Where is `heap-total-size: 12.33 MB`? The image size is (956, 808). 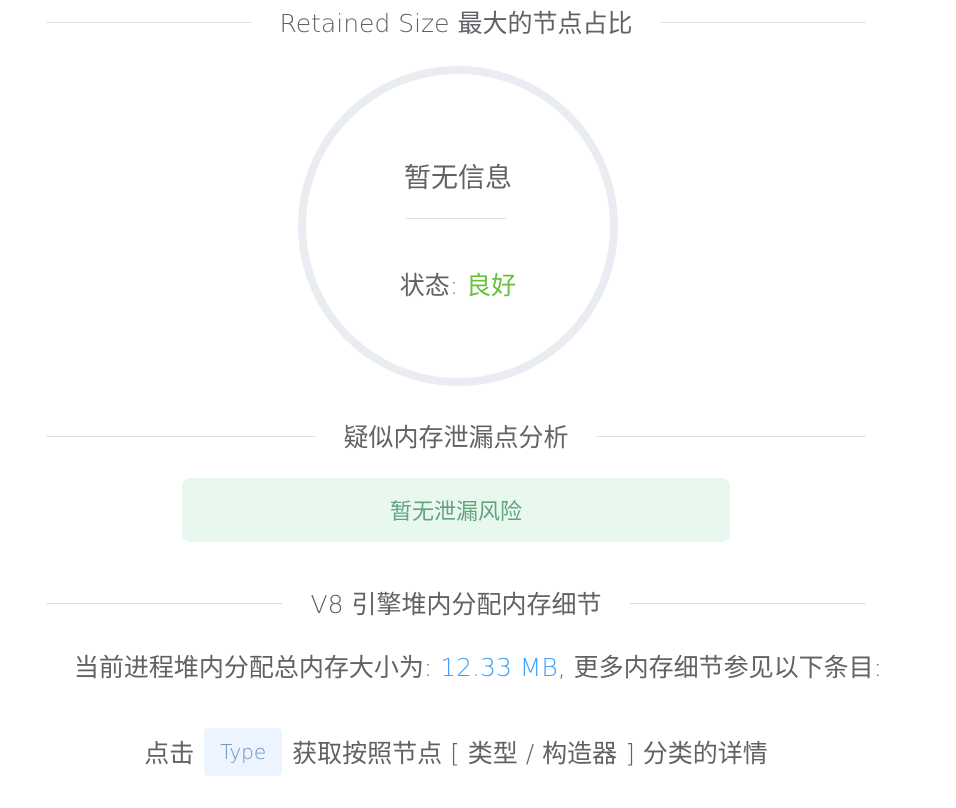 heap-total-size: 12.33 MB is located at coordinates (499, 667).